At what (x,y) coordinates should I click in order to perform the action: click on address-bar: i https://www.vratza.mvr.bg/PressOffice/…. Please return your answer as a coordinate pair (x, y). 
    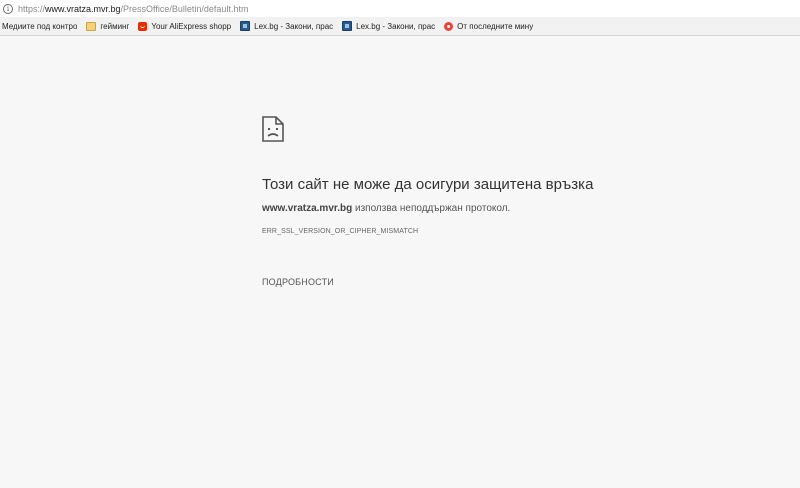
    Looking at the image, I should click on (400, 8).